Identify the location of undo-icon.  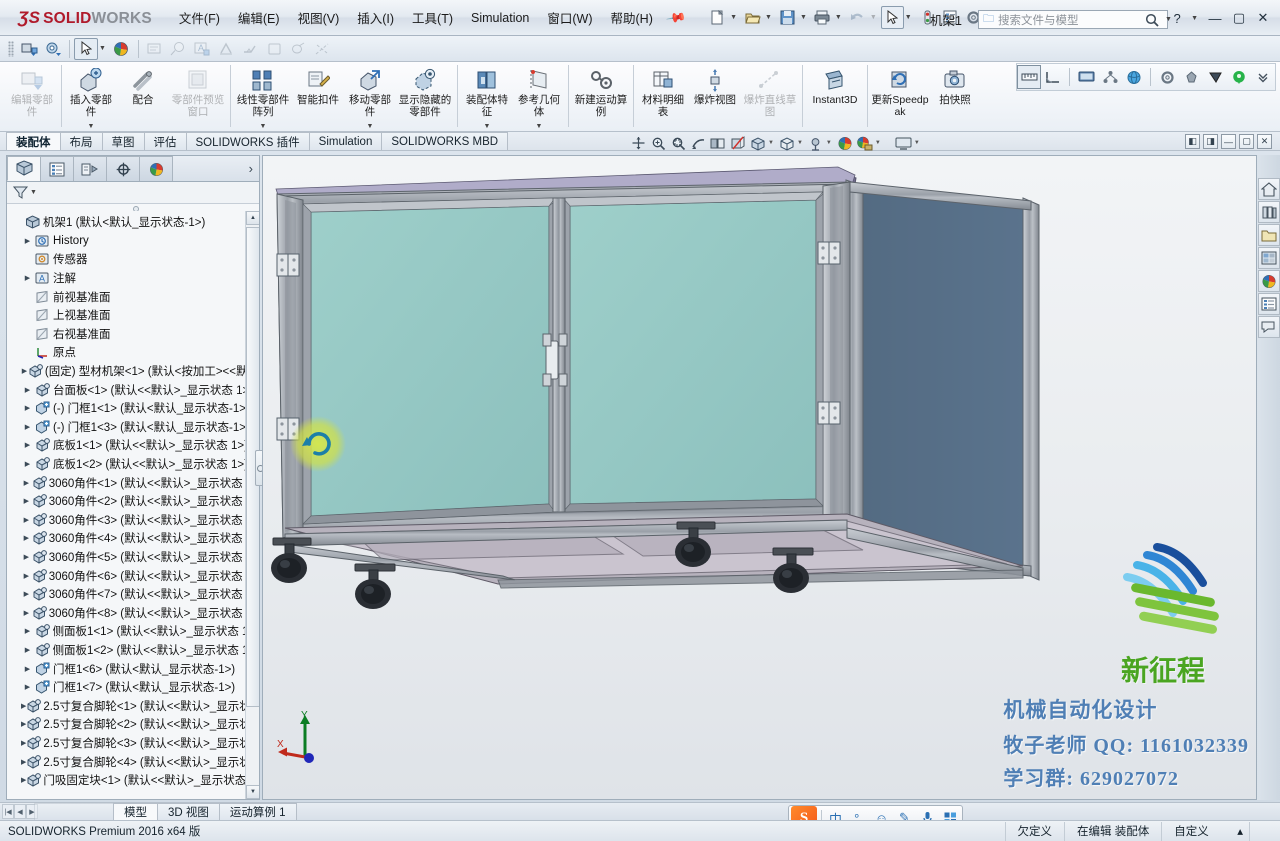
(857, 17).